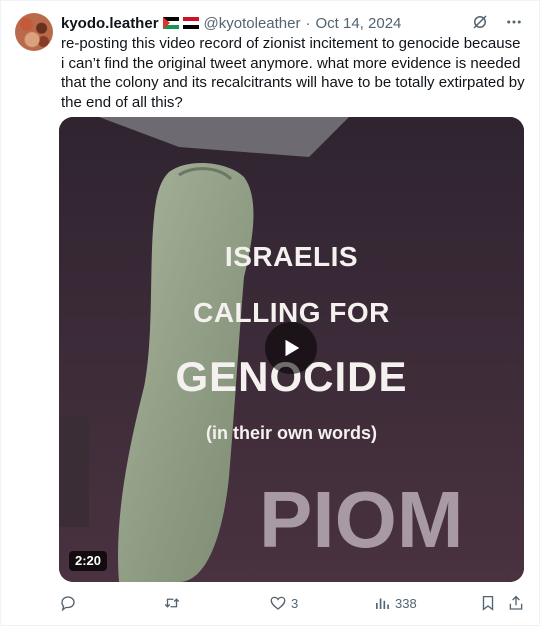  I want to click on reply-button, so click(70, 603).